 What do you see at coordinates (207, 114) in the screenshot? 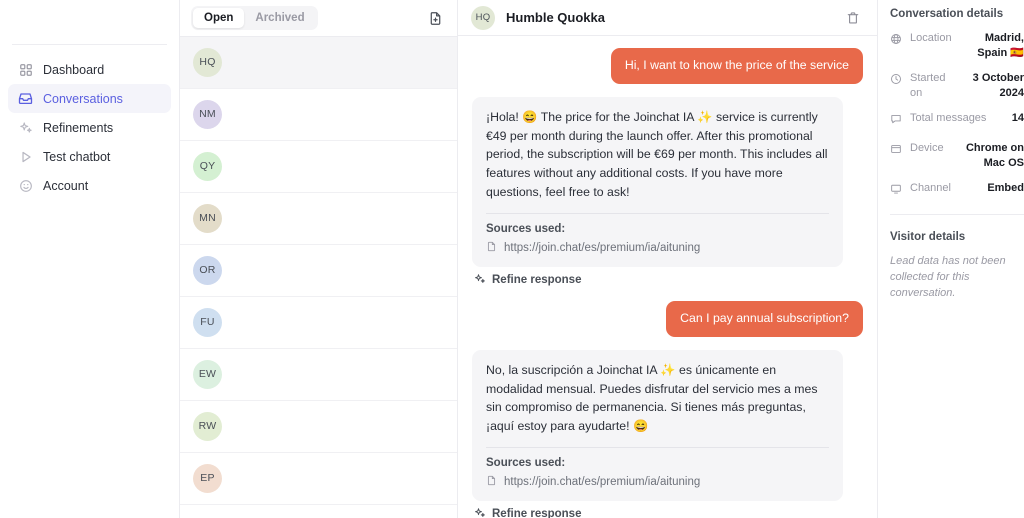
I see `avatar: NM` at bounding box center [207, 114].